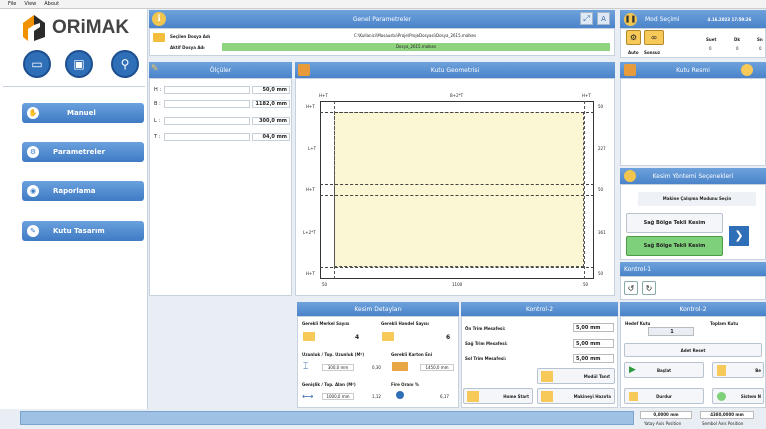 The width and height of the screenshot is (766, 429). Describe the element at coordinates (649, 288) in the screenshot. I see `redo-icon: ↻` at that location.